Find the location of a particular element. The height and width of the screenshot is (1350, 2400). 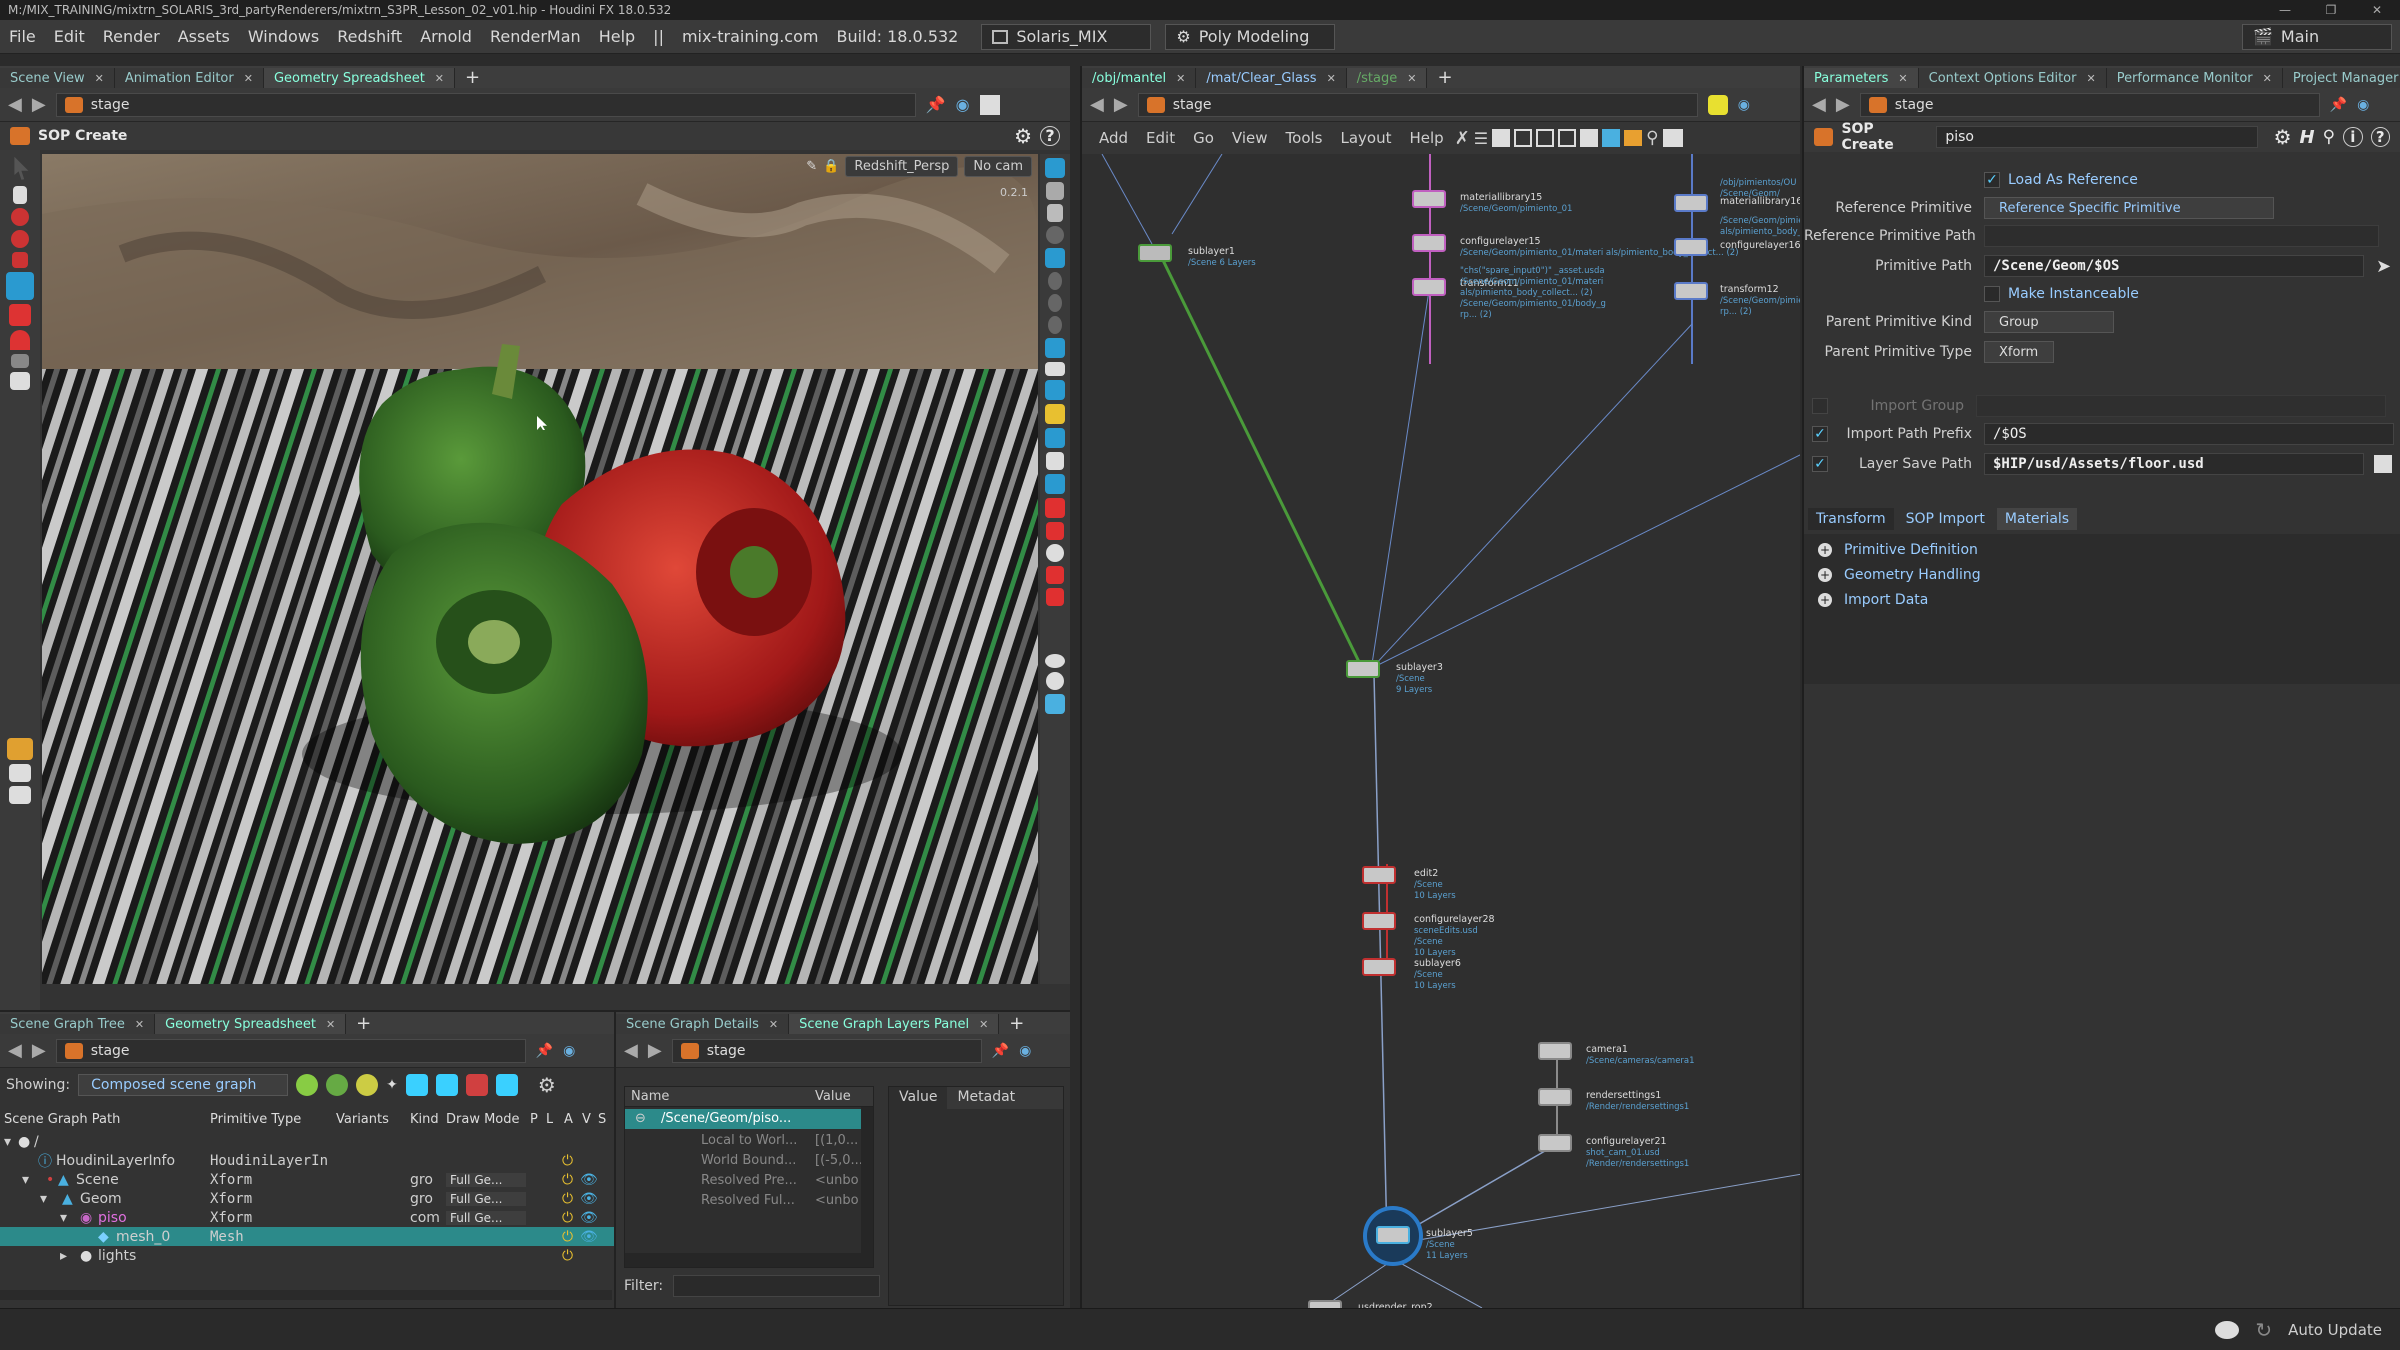

light-bulb-icon is located at coordinates (1055, 303).